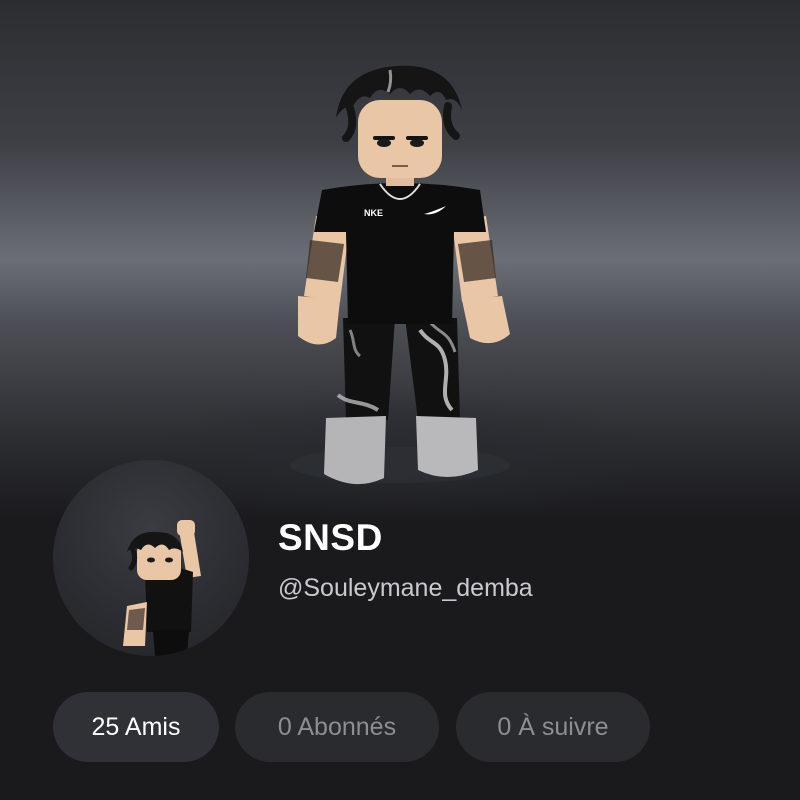  I want to click on avatar-left-shoe, so click(355, 450).